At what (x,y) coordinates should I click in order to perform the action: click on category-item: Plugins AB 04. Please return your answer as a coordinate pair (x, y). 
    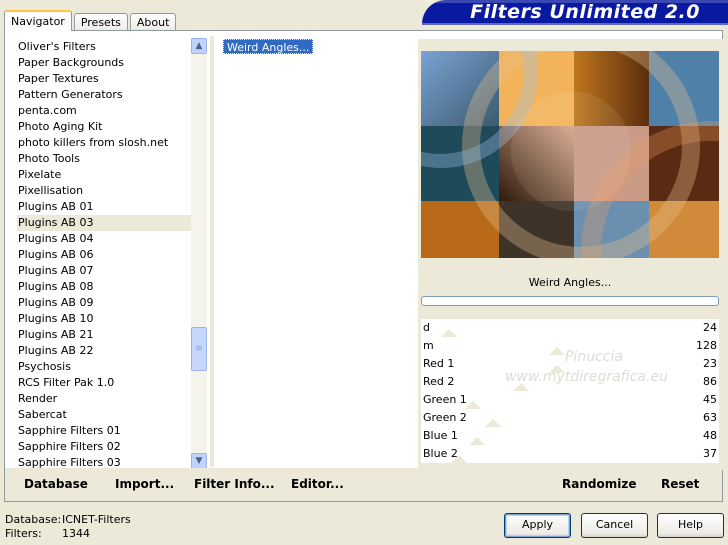
    Looking at the image, I should click on (105, 239).